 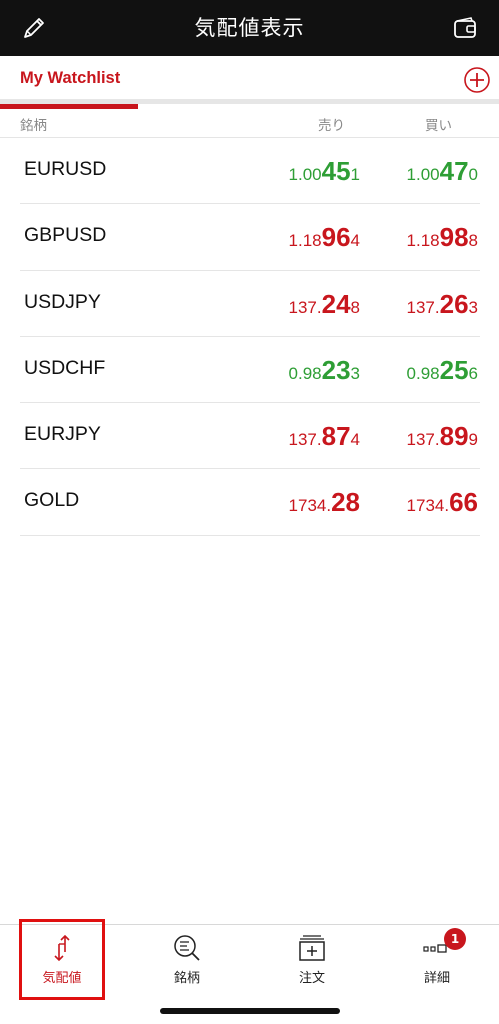 I want to click on ask-price-prefix: 1734., so click(x=428, y=506).